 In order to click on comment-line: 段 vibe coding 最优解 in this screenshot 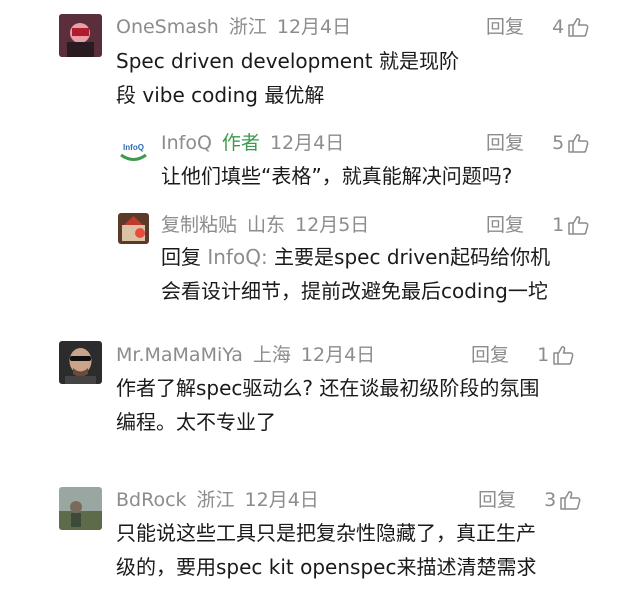, I will do `click(220, 95)`.